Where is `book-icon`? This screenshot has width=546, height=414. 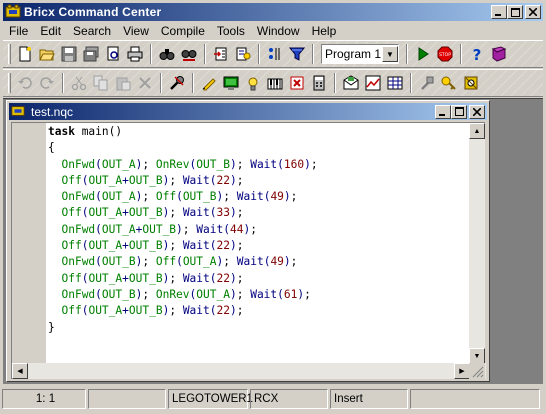 book-icon is located at coordinates (499, 54).